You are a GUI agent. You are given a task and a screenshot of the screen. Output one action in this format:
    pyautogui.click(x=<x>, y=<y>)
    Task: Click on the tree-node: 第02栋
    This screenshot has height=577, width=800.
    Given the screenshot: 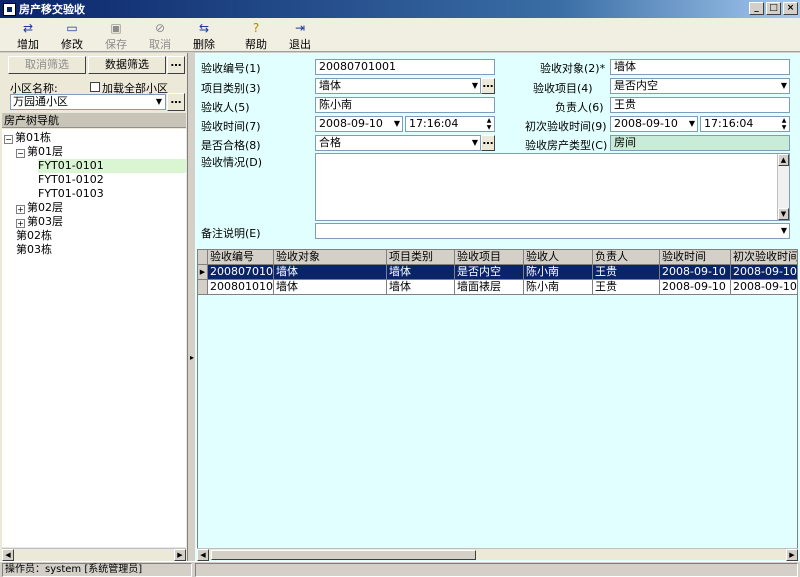 What is the action you would take?
    pyautogui.click(x=34, y=236)
    